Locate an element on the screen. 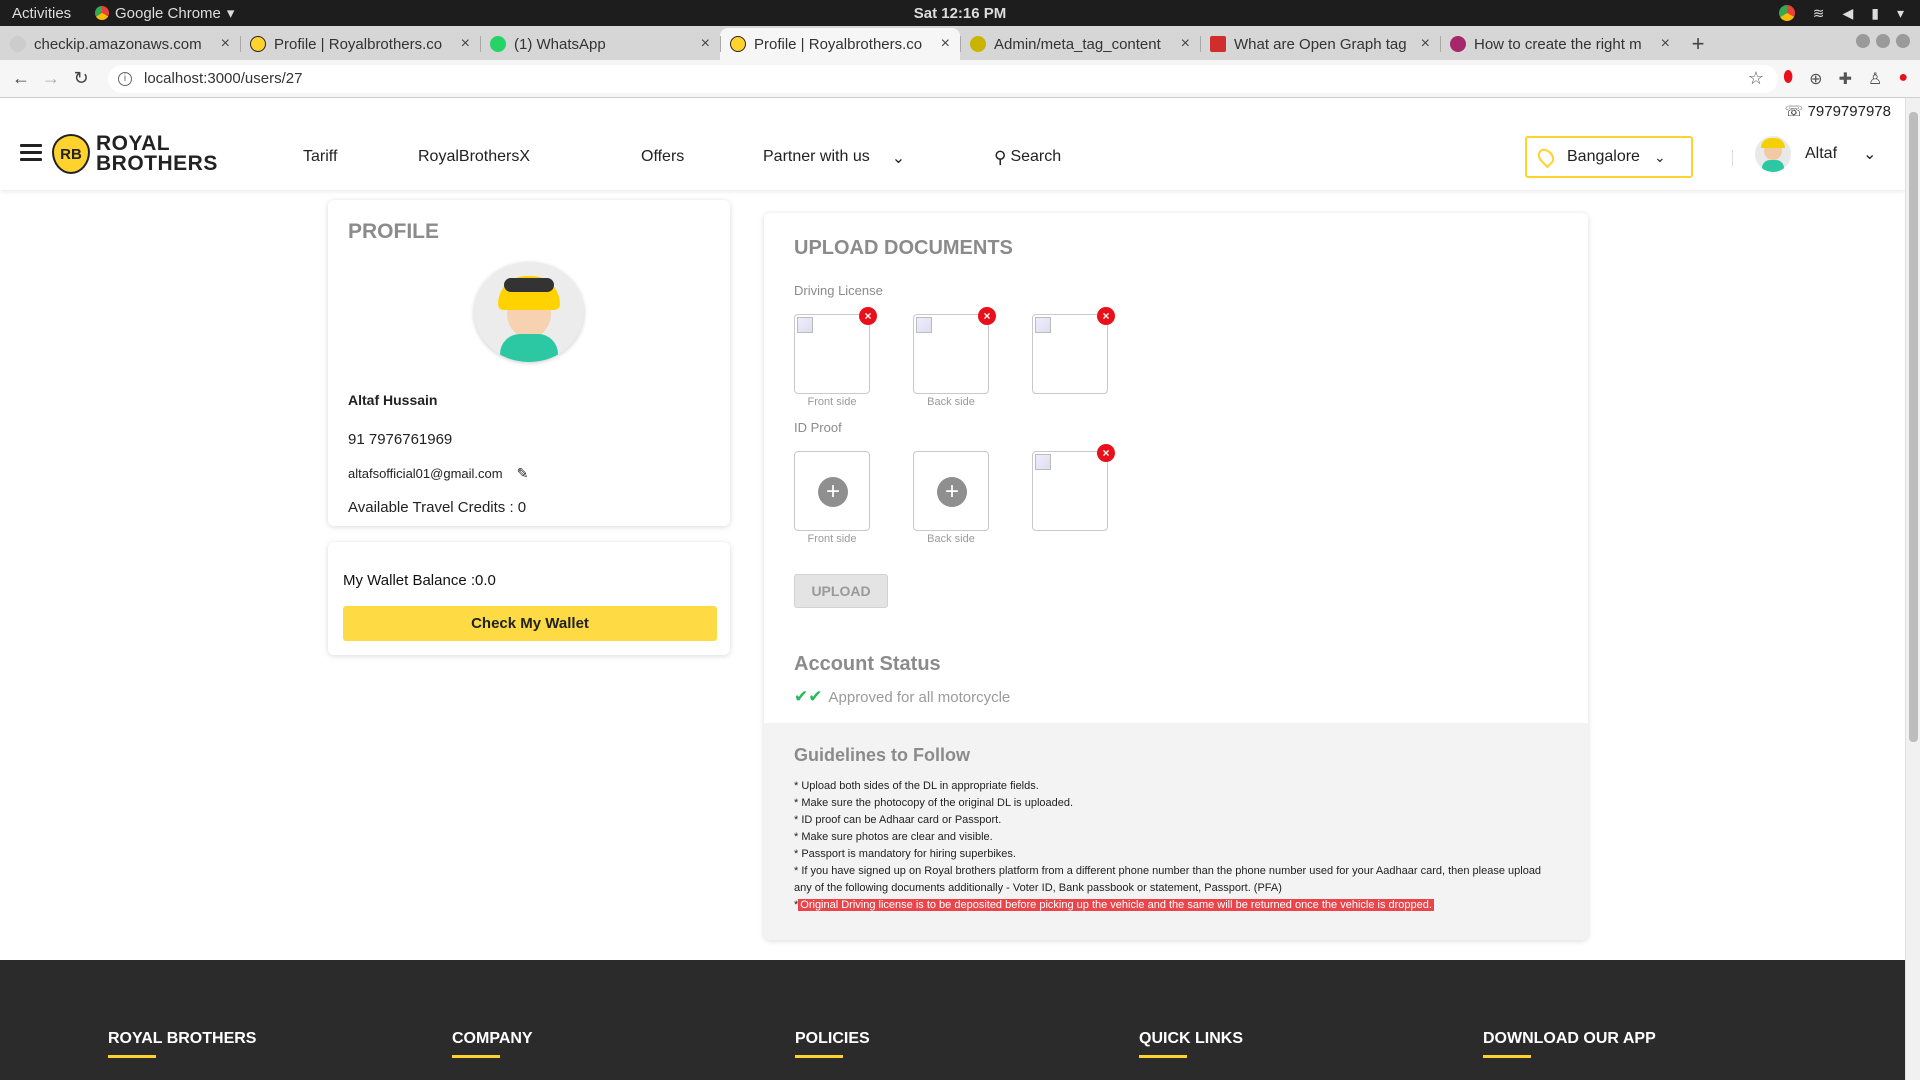 The height and width of the screenshot is (1080, 1920). dl-front-slot: × is located at coordinates (835, 350).